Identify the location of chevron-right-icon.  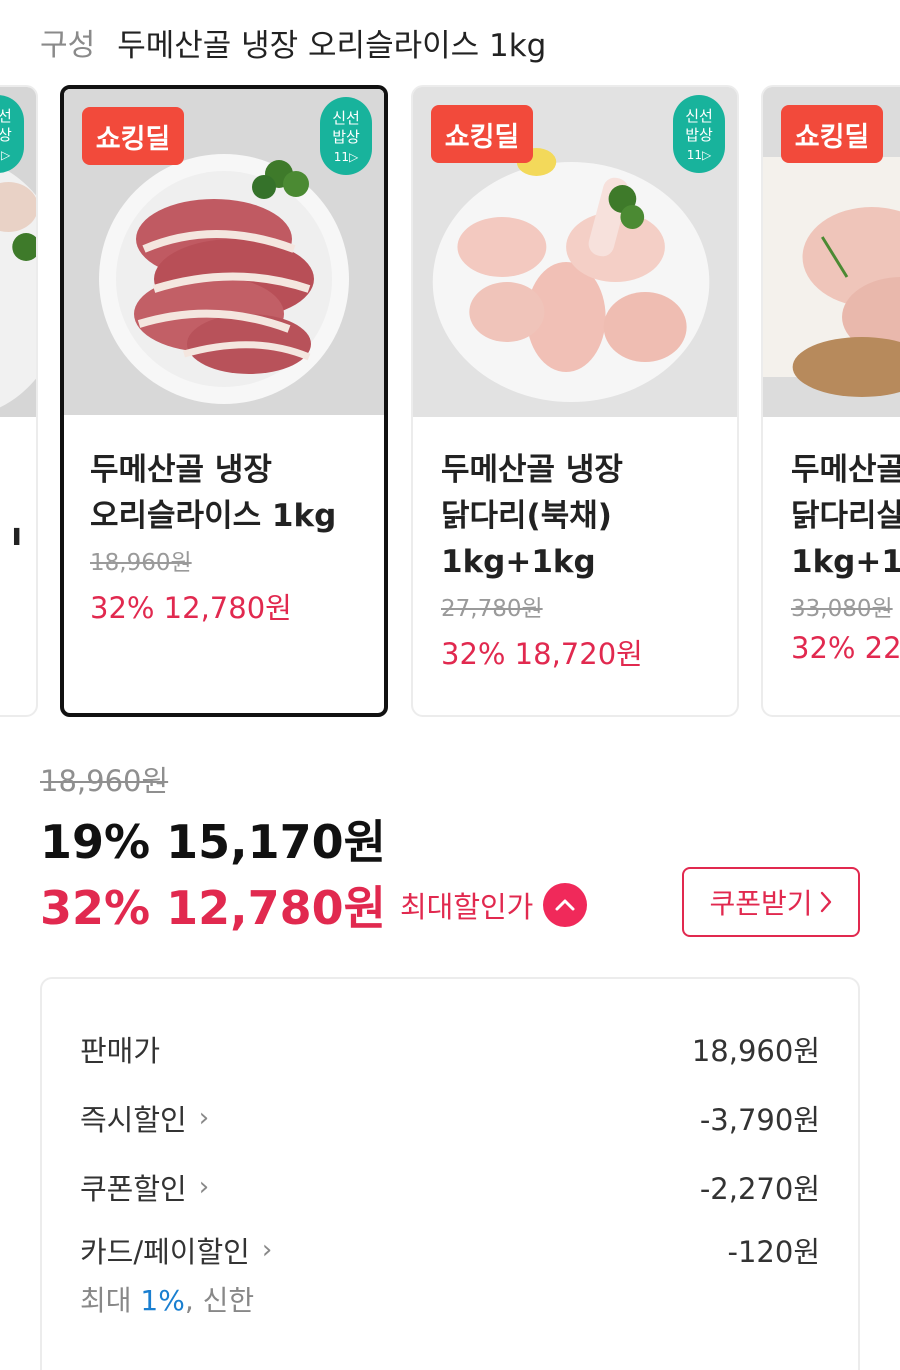
(825, 902).